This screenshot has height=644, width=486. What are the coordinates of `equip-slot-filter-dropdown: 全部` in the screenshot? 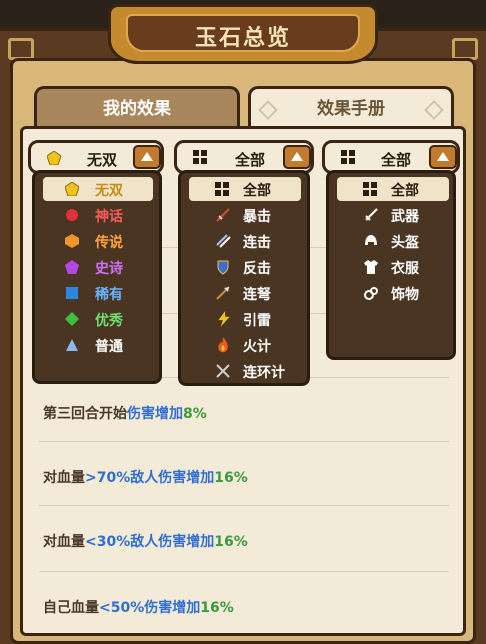 It's located at (391, 157).